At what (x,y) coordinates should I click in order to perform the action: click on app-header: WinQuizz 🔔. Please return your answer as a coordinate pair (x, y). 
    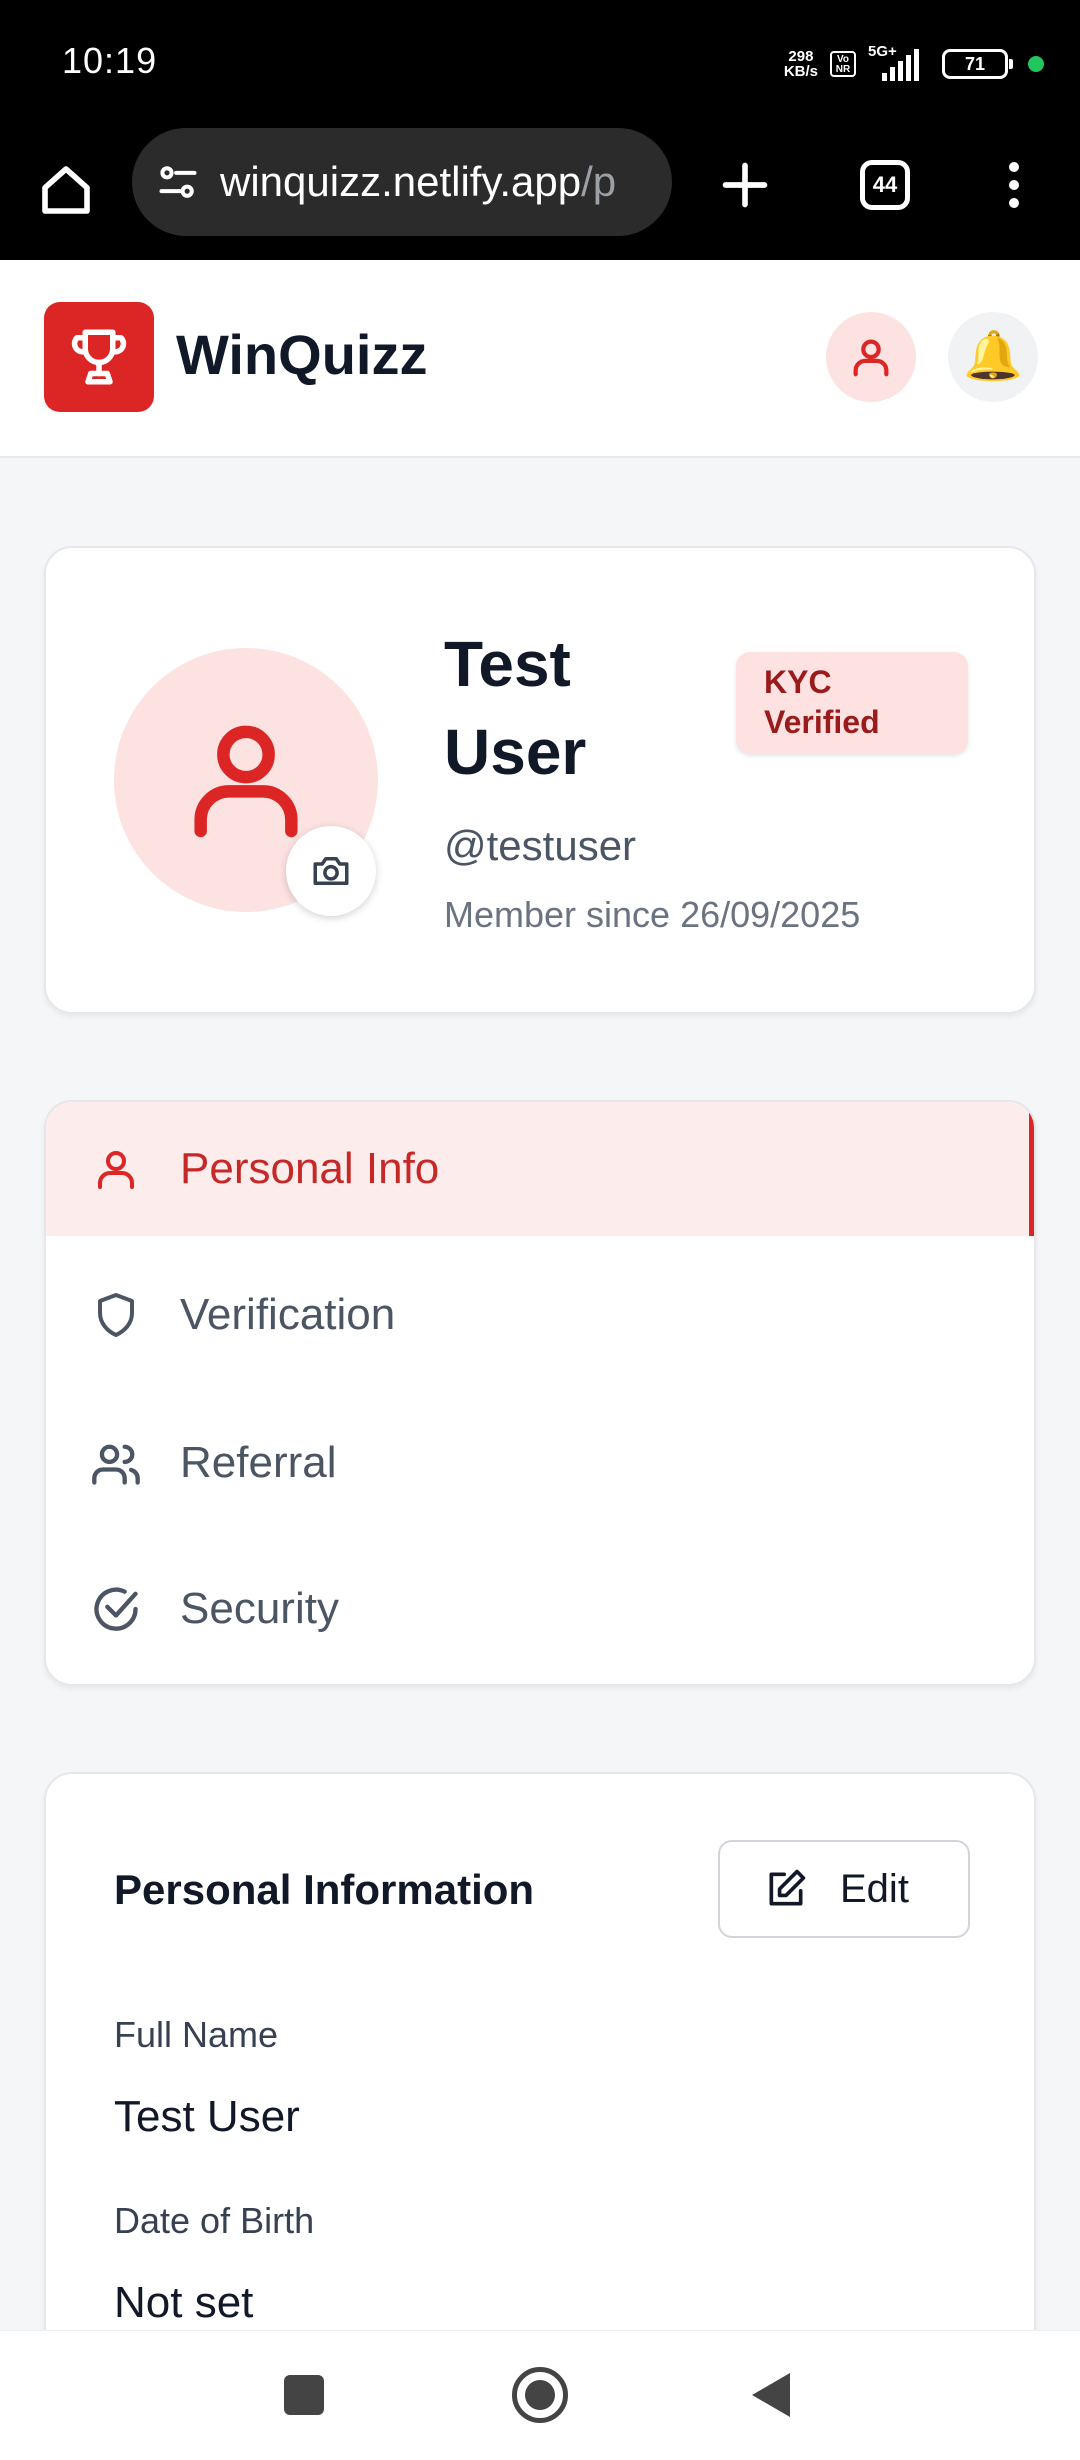
    Looking at the image, I should click on (540, 359).